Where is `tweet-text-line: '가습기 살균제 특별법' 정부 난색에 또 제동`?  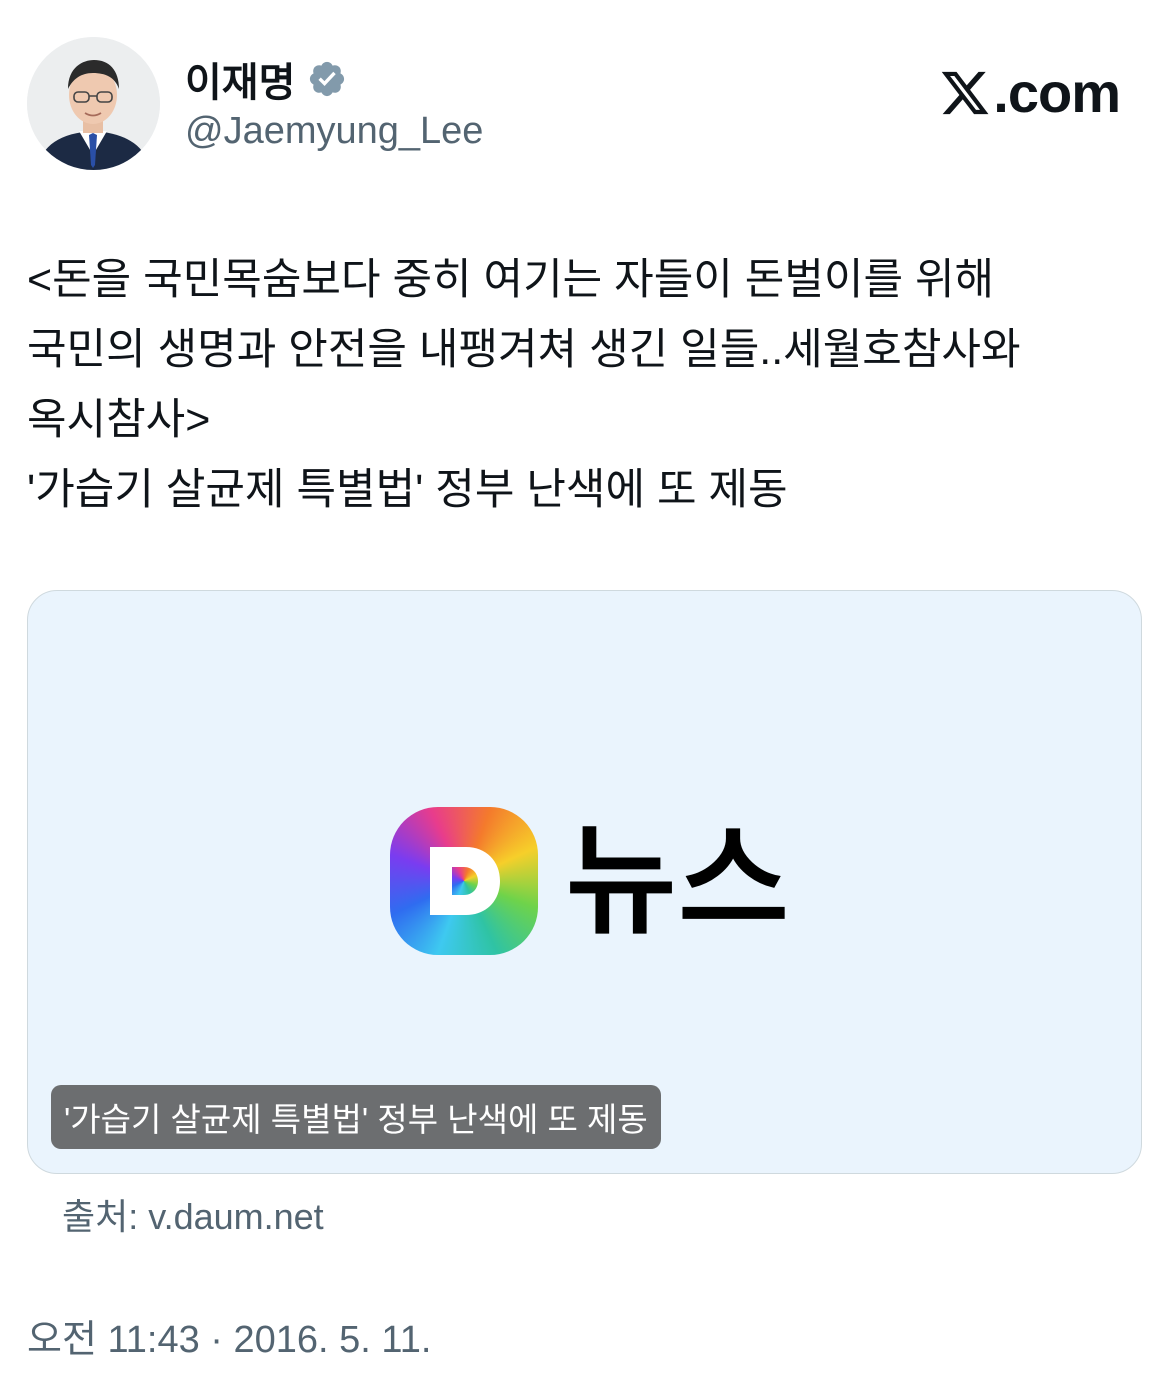 tweet-text-line: '가습기 살균제 특별법' 정부 난색에 또 제동 is located at coordinates (407, 490).